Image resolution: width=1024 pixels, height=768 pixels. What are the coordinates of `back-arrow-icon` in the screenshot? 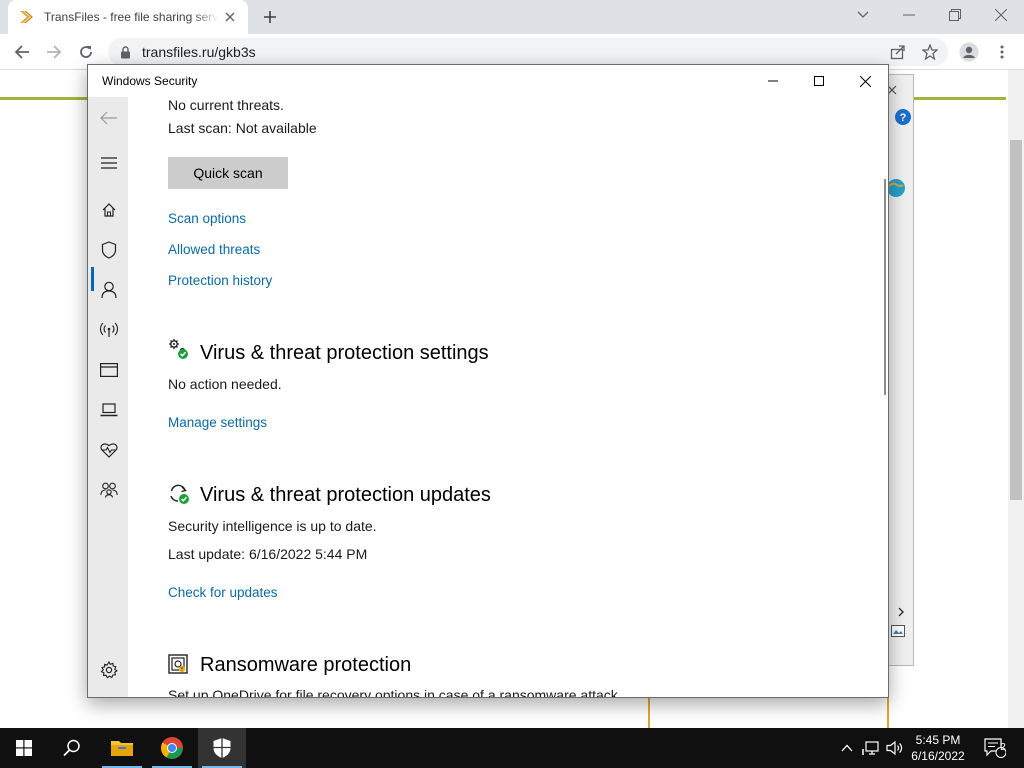 It's located at (22, 52).